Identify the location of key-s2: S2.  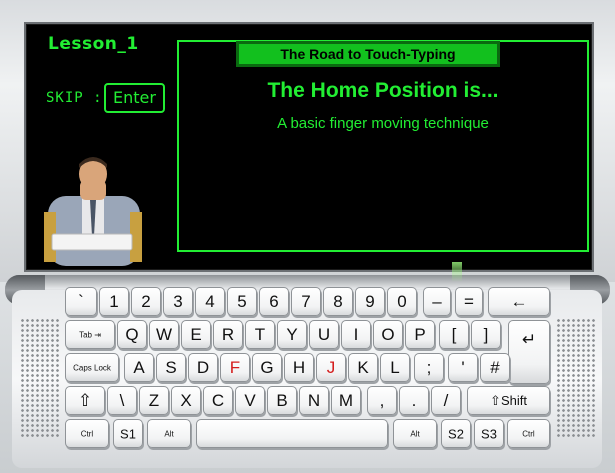
(456, 433).